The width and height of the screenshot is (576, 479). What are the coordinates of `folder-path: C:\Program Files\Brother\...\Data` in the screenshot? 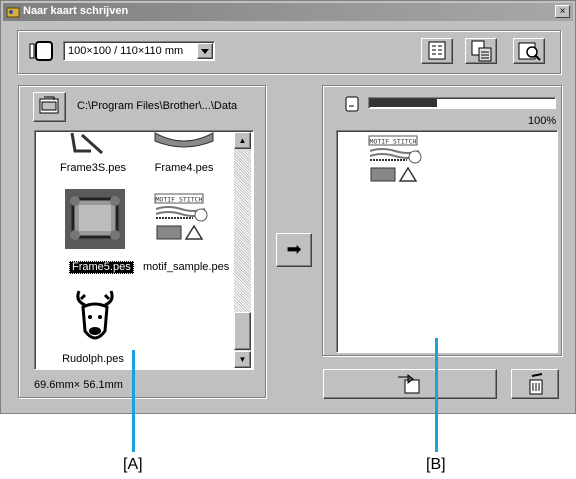 It's located at (157, 106).